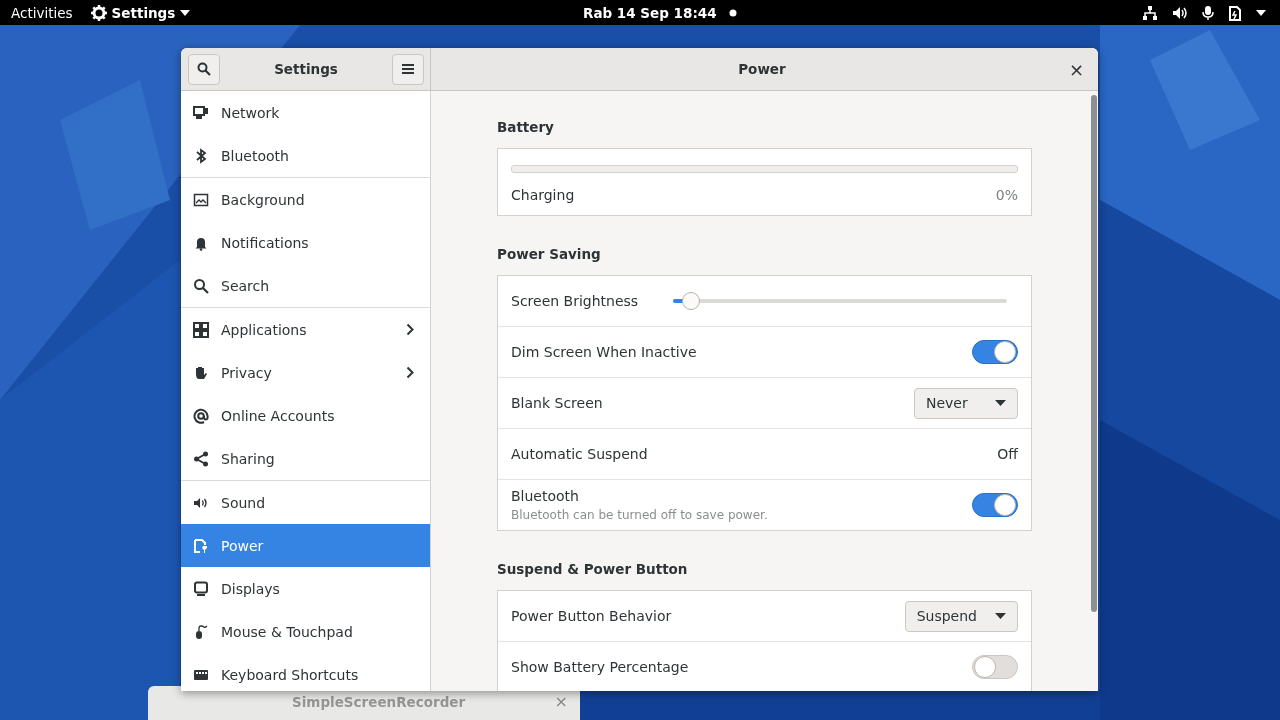 This screenshot has height=720, width=1280. I want to click on battery-percentage: 0%, so click(1006, 195).